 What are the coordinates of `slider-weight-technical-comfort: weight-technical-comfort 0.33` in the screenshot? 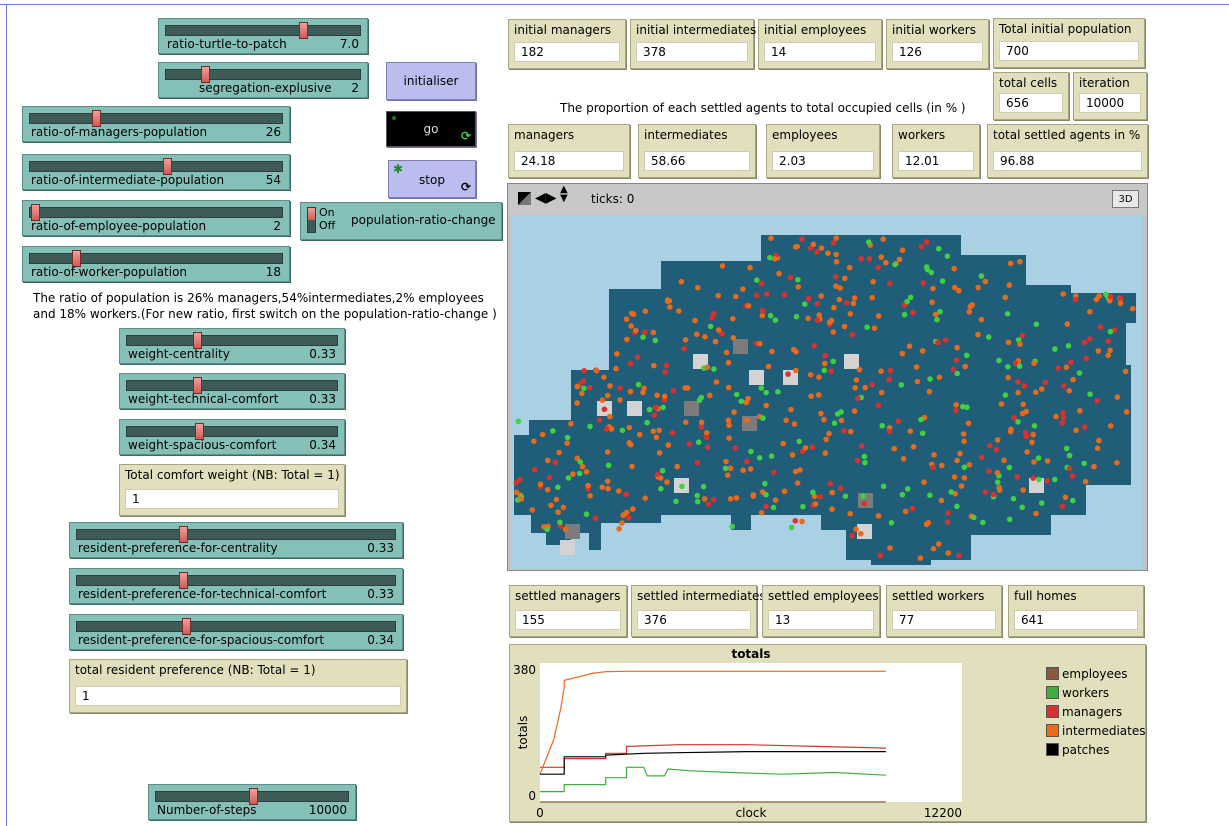 It's located at (232, 391).